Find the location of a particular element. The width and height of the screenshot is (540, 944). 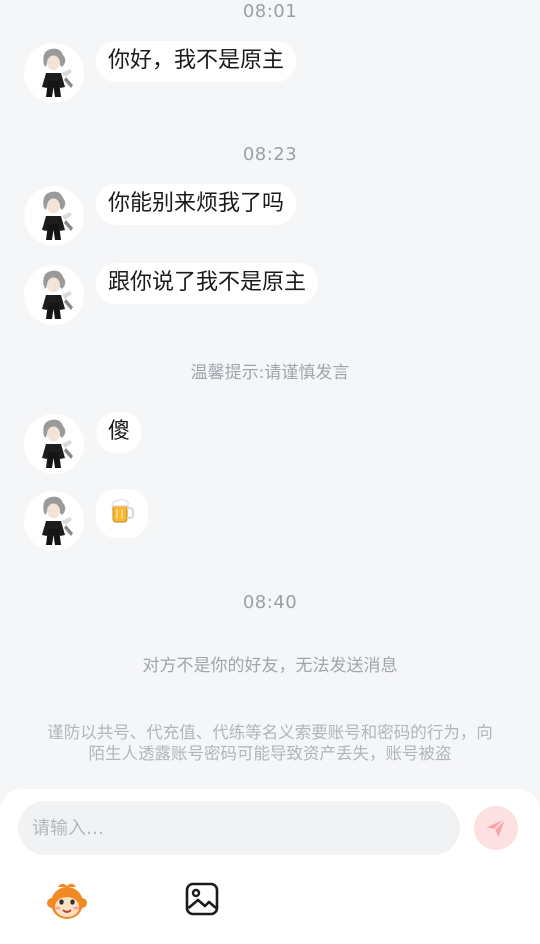

timestamp: 08:40 is located at coordinates (270, 602).